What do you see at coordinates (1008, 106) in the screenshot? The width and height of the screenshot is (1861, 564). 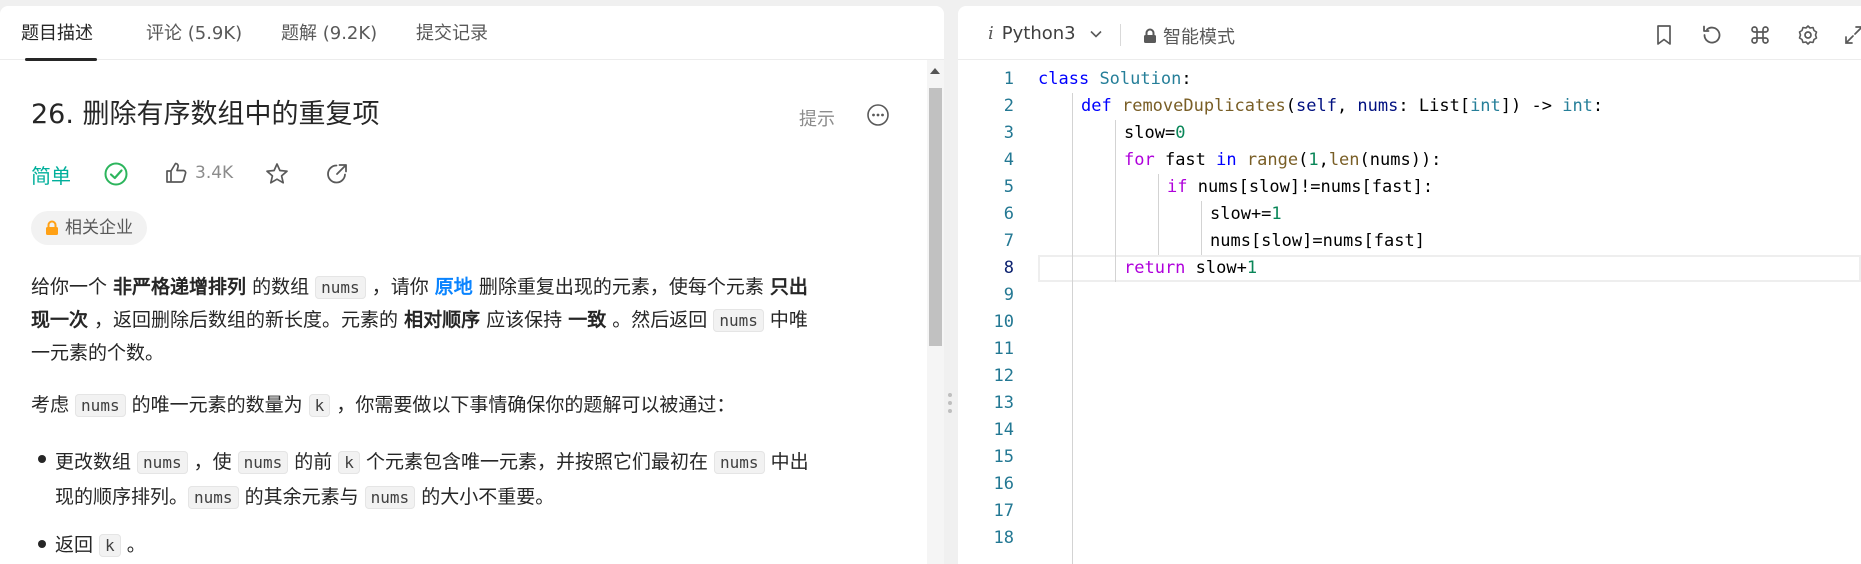 I see `line-number: 2` at bounding box center [1008, 106].